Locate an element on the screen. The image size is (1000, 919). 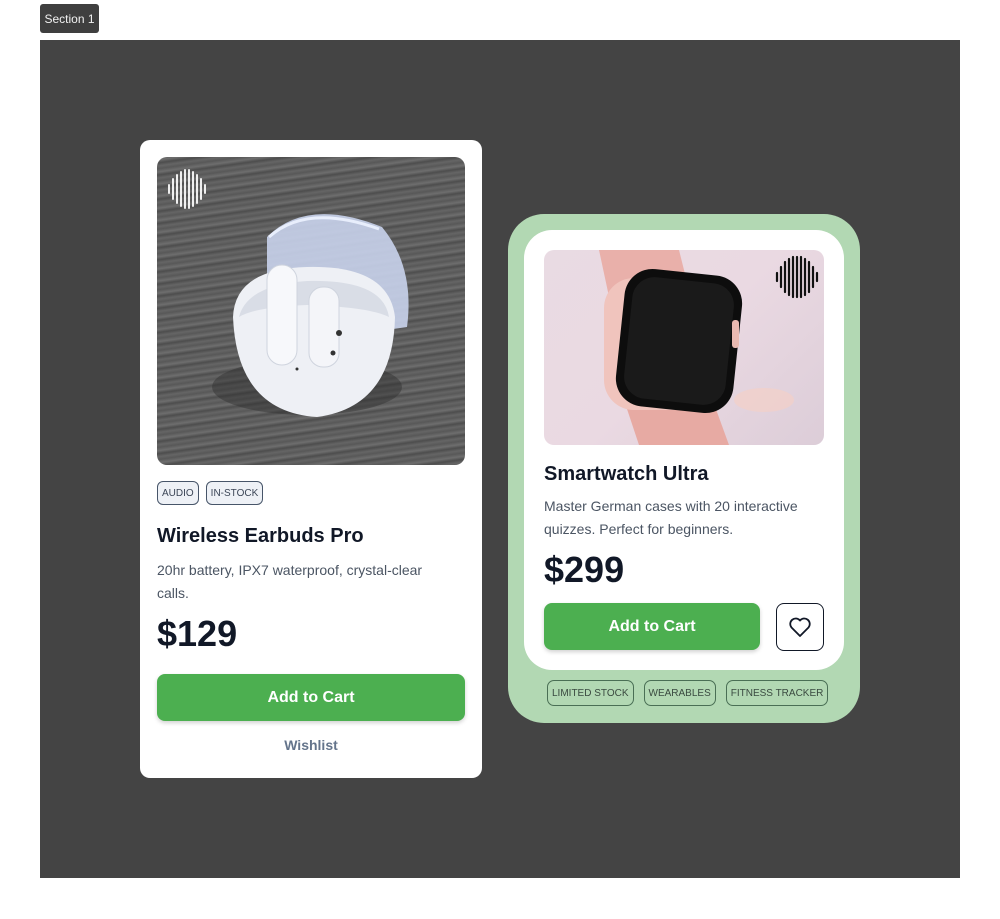
tag-audio: AUDIO is located at coordinates (178, 493).